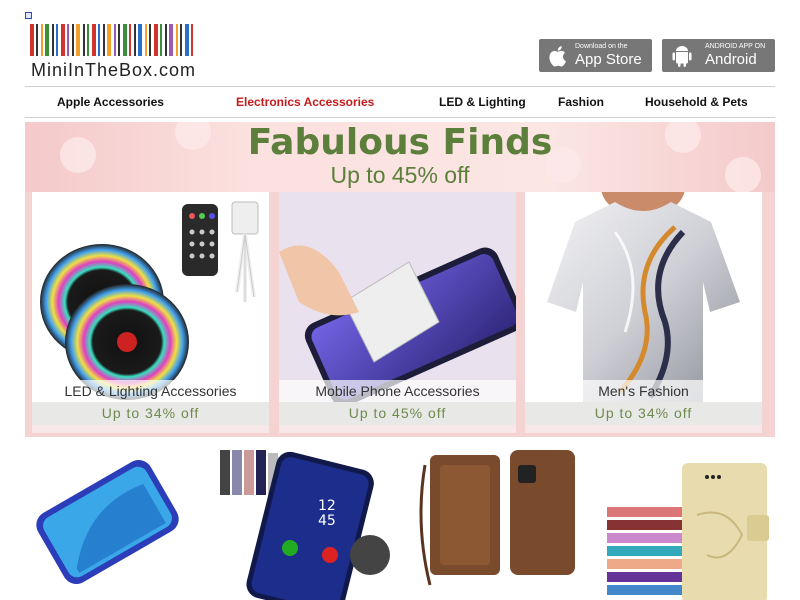  Describe the element at coordinates (601, 46) in the screenshot. I see `app-store-small-text: Download on the` at that location.